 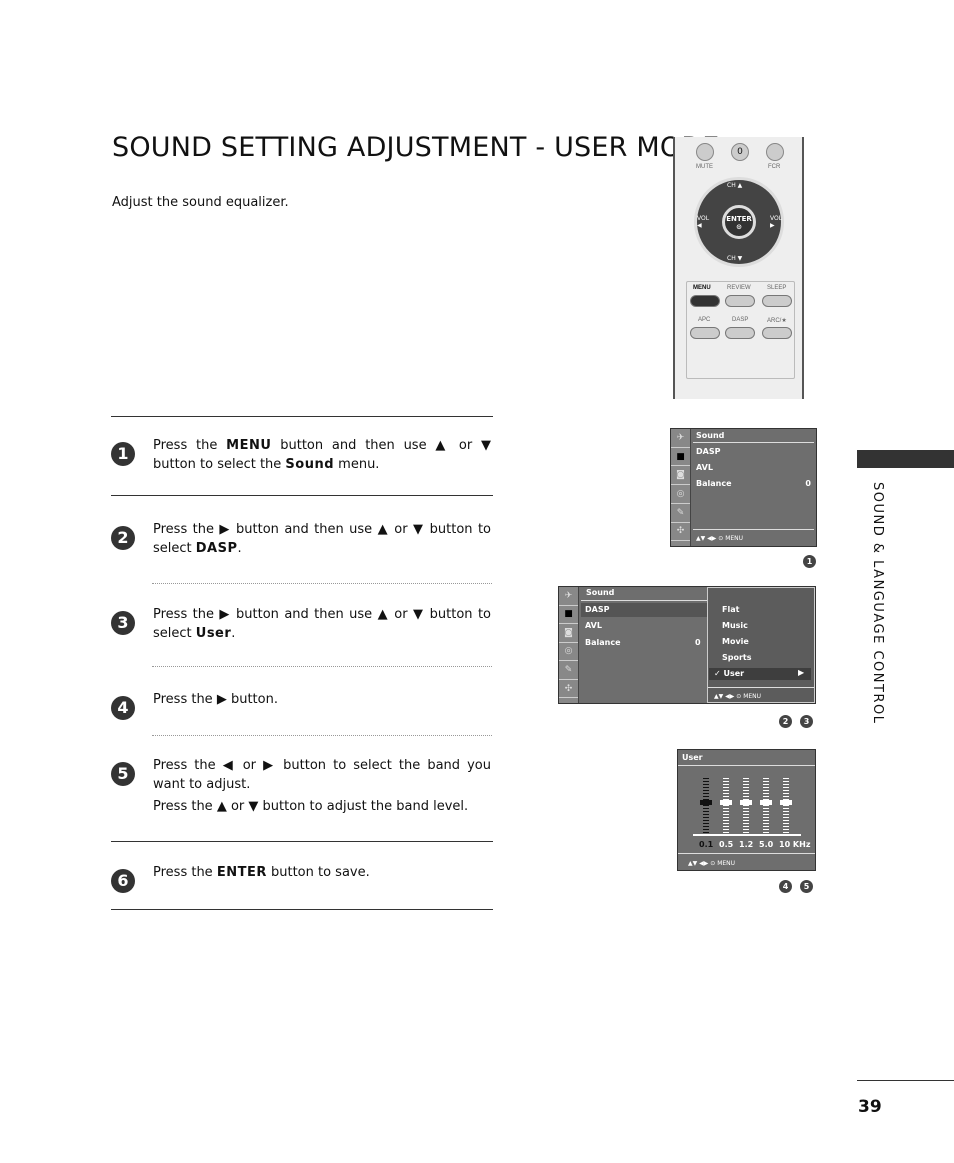 What do you see at coordinates (777, 321) in the screenshot?
I see `arc-label: ARC/★` at bounding box center [777, 321].